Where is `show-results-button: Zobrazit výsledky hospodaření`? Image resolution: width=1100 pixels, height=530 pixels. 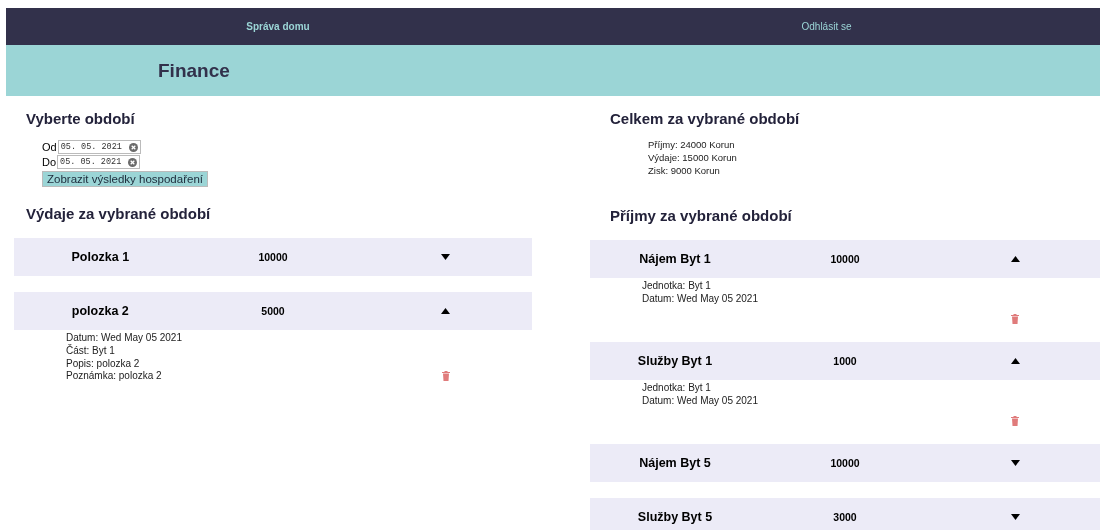
show-results-button: Zobrazit výsledky hospodaření is located at coordinates (125, 179).